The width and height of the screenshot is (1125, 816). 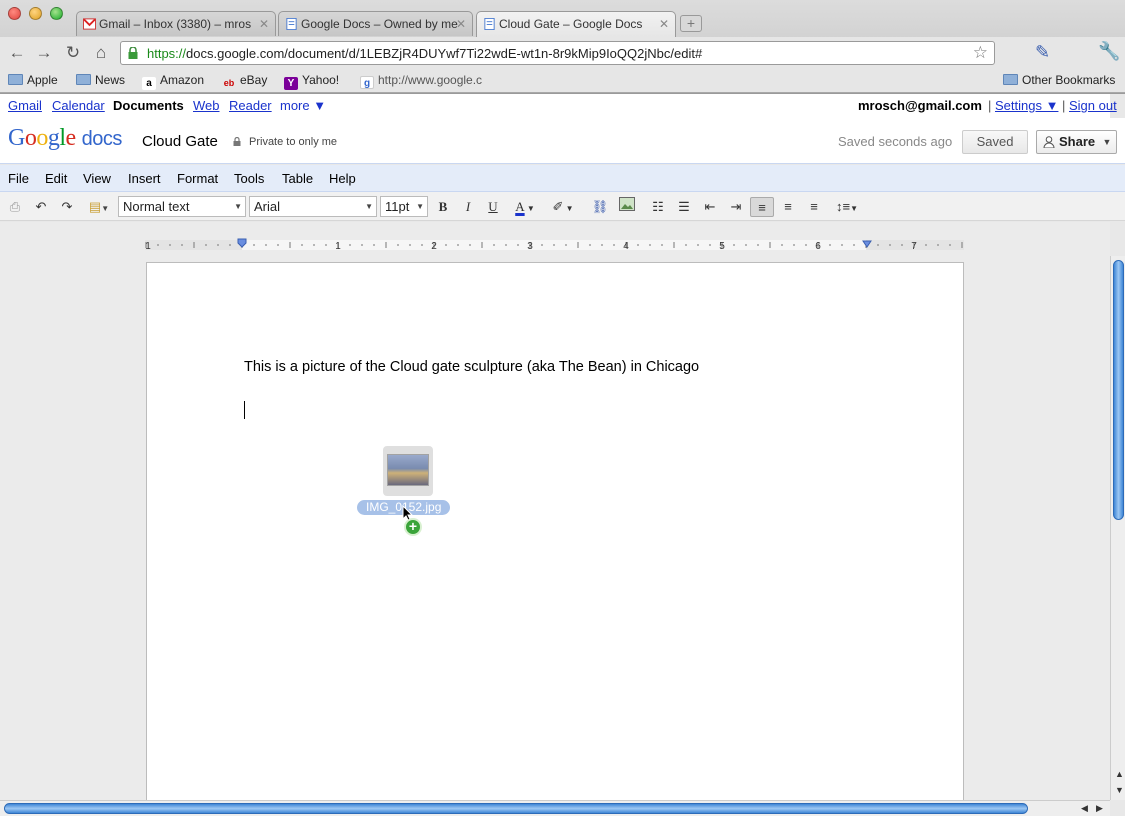 I want to click on forward-icon: →, so click(x=44, y=53).